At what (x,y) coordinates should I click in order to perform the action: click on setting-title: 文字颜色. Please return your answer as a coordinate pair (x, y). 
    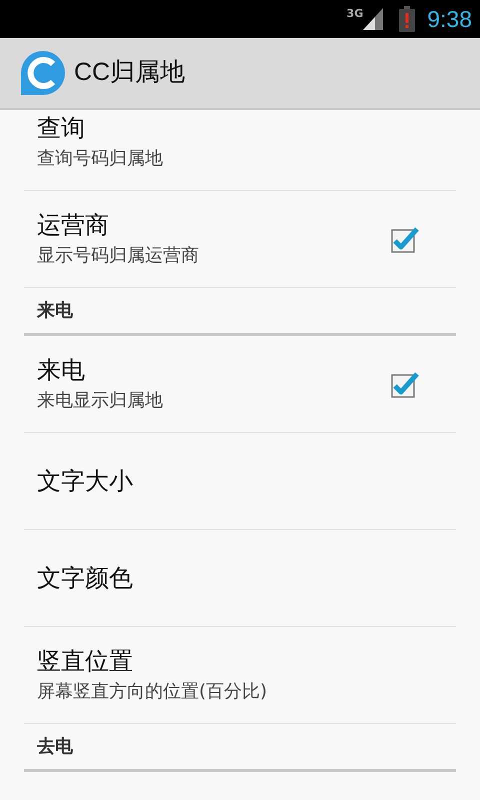
    Looking at the image, I should click on (85, 578).